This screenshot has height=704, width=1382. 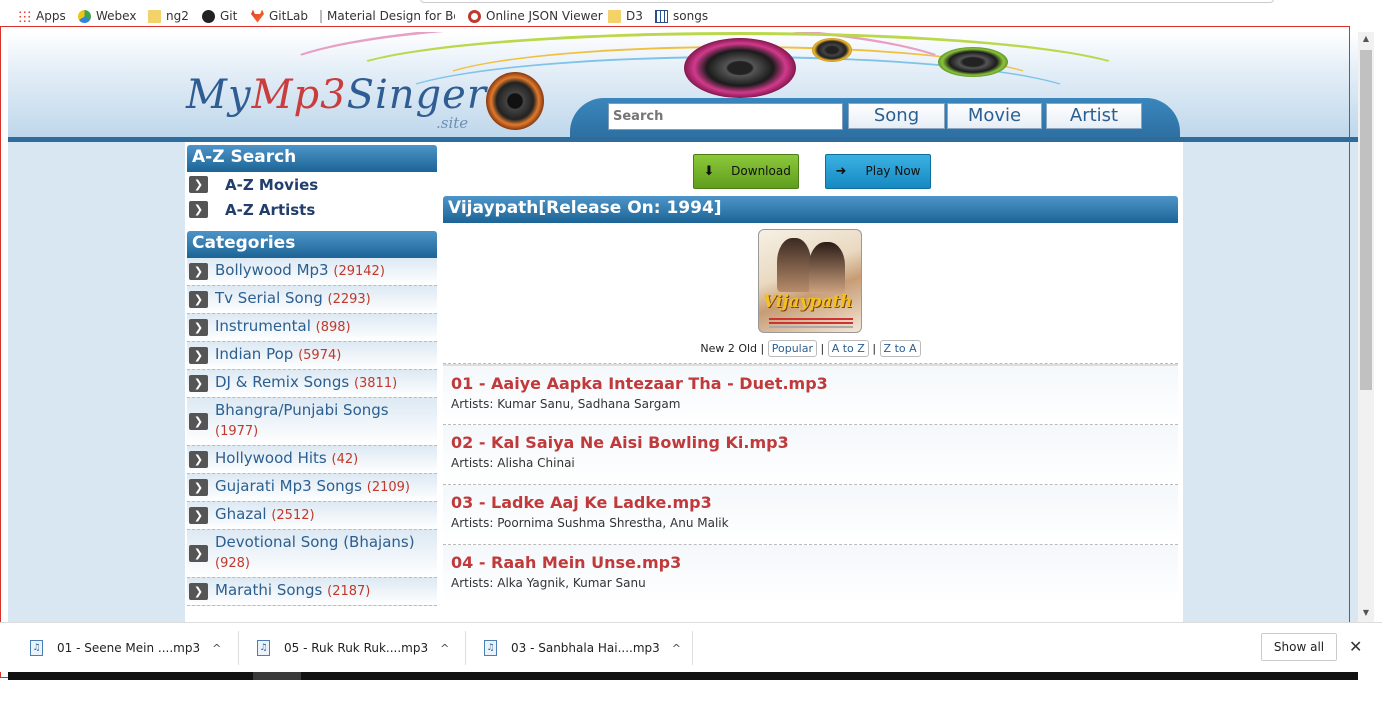 What do you see at coordinates (810, 442) in the screenshot?
I see `track-title: 02 - Kal Saiya Ne Aisi Bowling Ki.mp3` at bounding box center [810, 442].